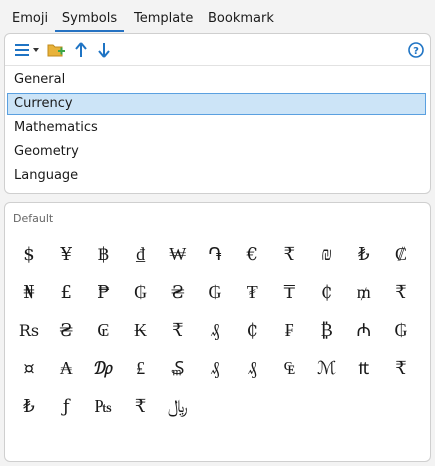  Describe the element at coordinates (178, 255) in the screenshot. I see `symbol-cell: ₩` at that location.